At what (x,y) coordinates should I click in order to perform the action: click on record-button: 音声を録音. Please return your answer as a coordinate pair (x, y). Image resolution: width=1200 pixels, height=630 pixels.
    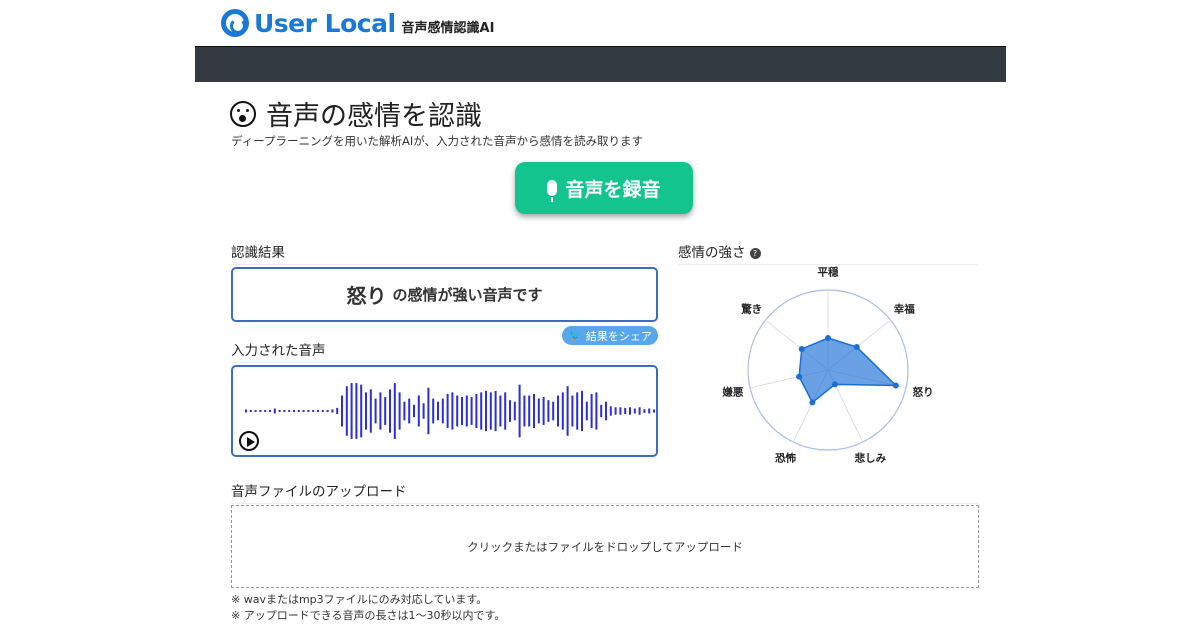
    Looking at the image, I should click on (604, 188).